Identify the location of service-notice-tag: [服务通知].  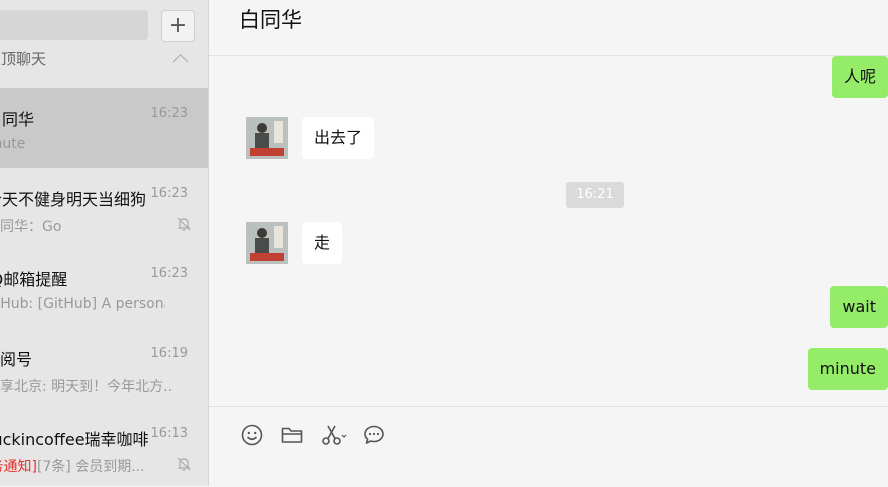
(18, 467).